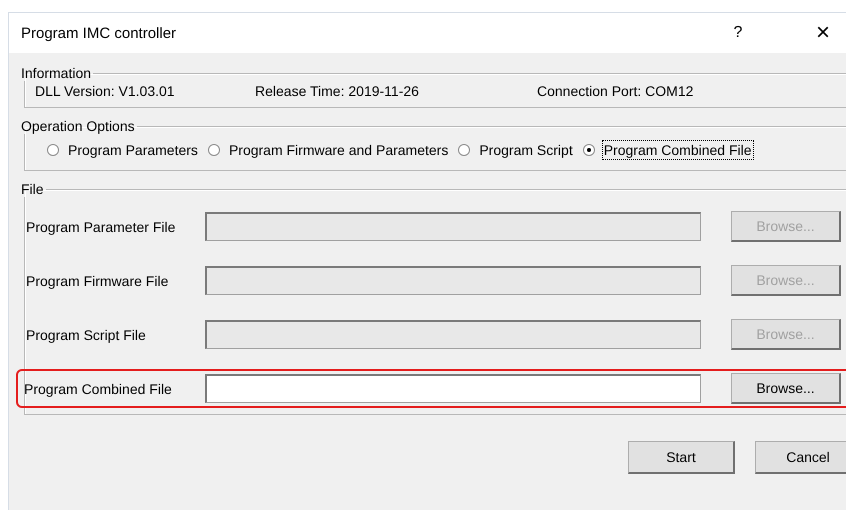  I want to click on info-text: Connection Port: COM12, so click(615, 91).